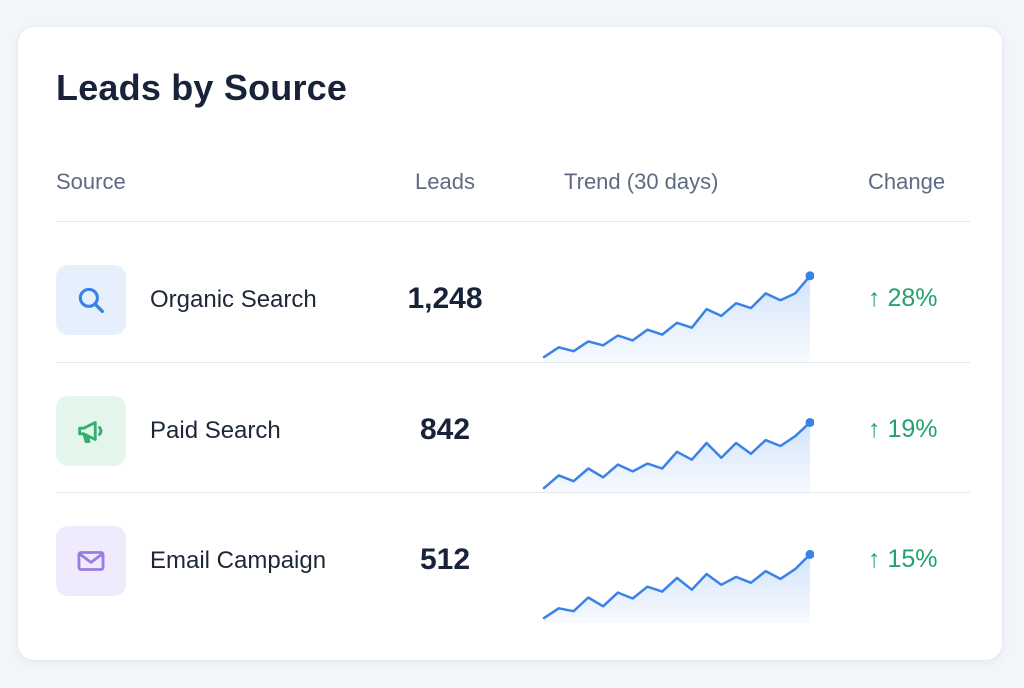  What do you see at coordinates (912, 429) in the screenshot?
I see `change-percent: 19%` at bounding box center [912, 429].